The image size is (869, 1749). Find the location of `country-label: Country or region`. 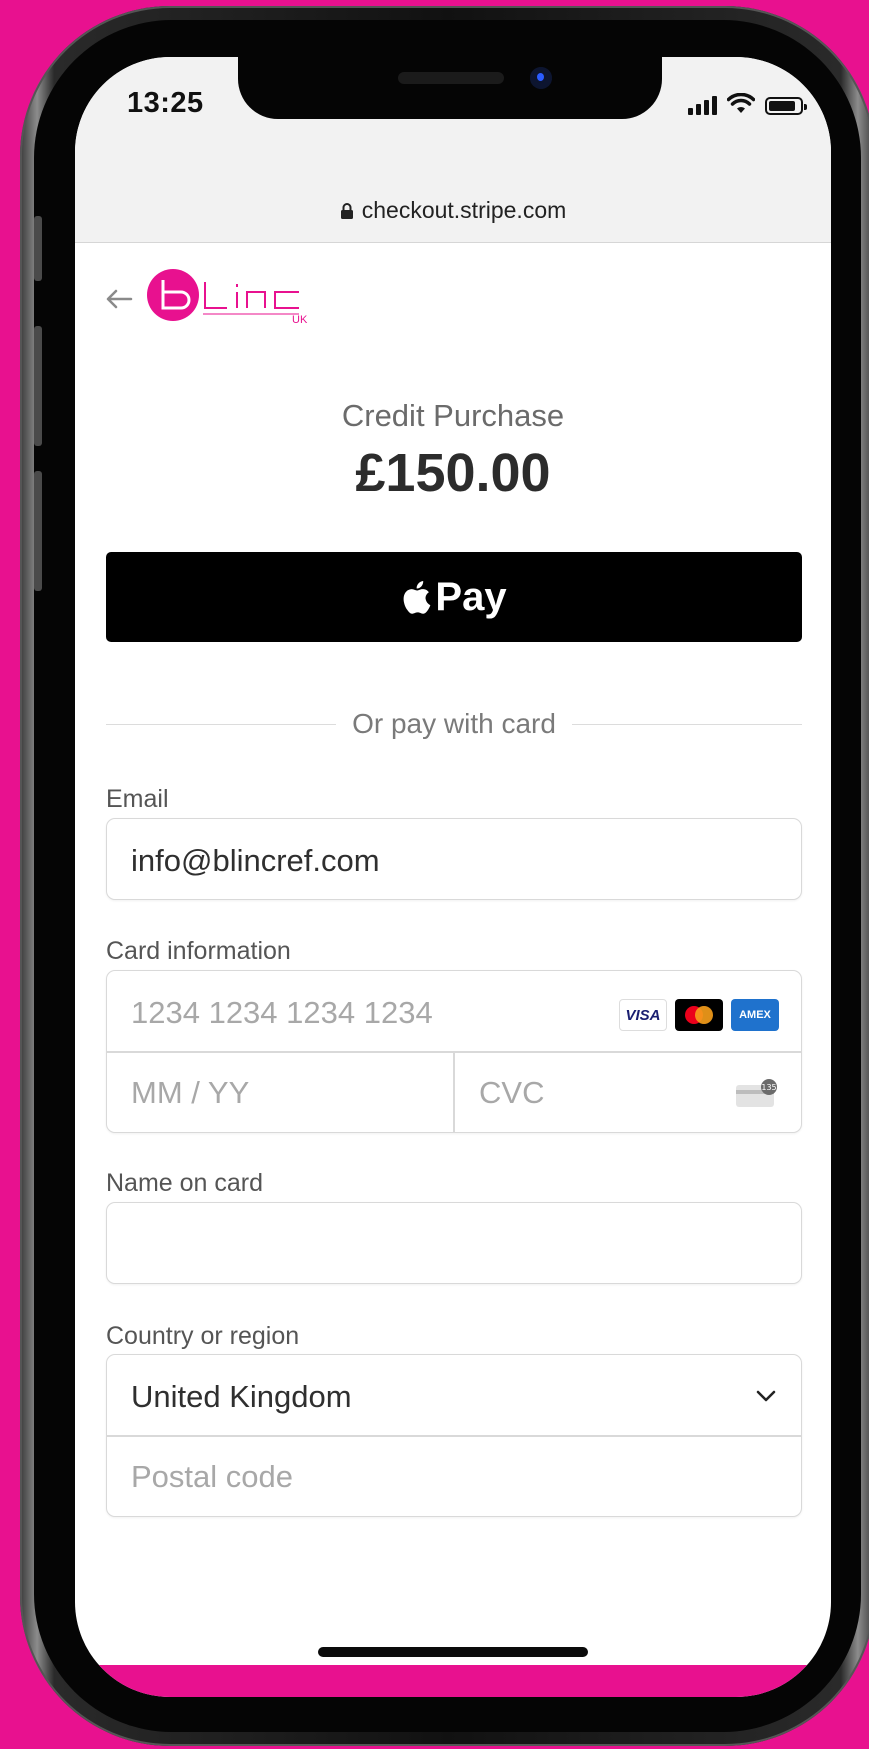

country-label: Country or region is located at coordinates (203, 1336).